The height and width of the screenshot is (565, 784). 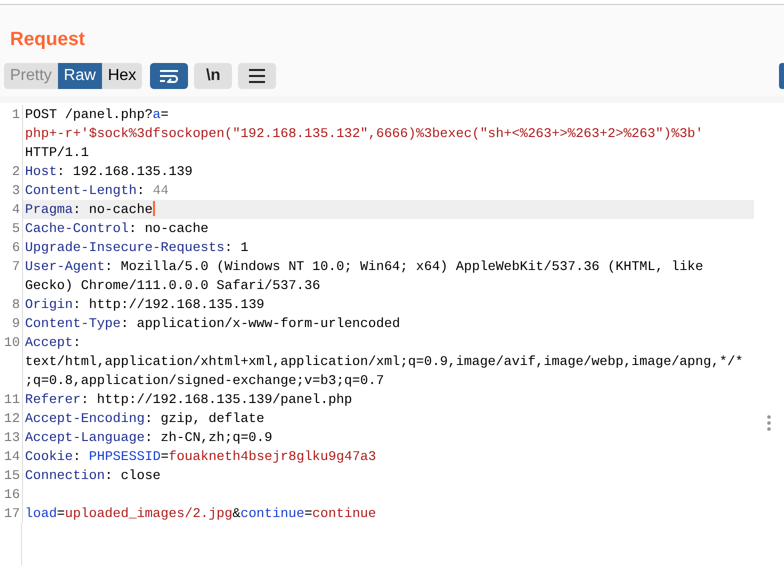 What do you see at coordinates (11, 418) in the screenshot?
I see `line-number: 12` at bounding box center [11, 418].